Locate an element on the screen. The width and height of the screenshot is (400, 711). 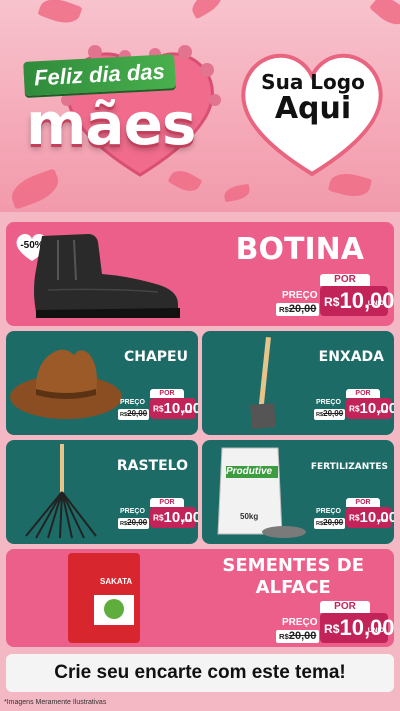
product-name: BOTINA is located at coordinates (299, 249).